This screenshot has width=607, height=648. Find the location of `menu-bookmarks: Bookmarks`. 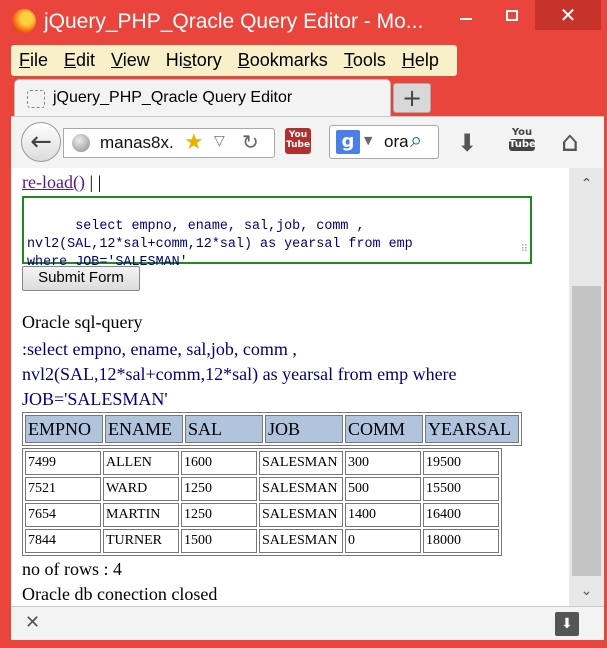

menu-bookmarks: Bookmarks is located at coordinates (283, 60).